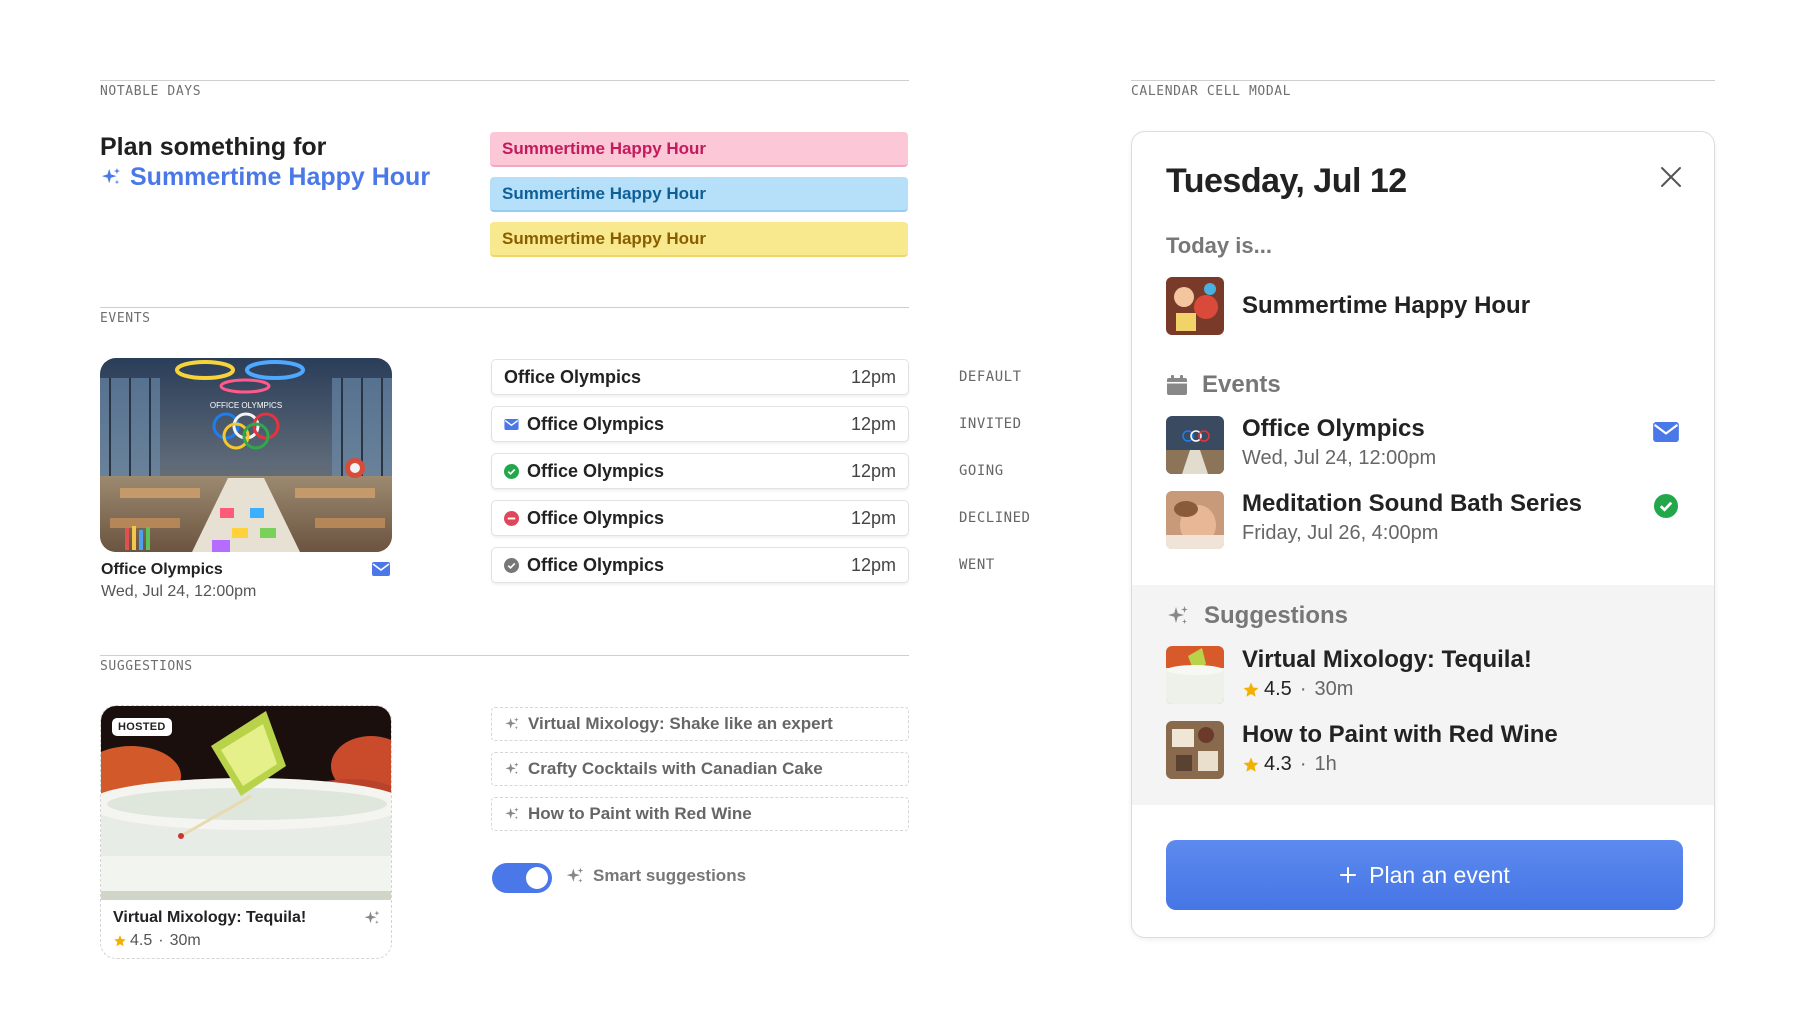 The image size is (1800, 1029). I want to click on state-label-declined: DECLINED, so click(995, 518).